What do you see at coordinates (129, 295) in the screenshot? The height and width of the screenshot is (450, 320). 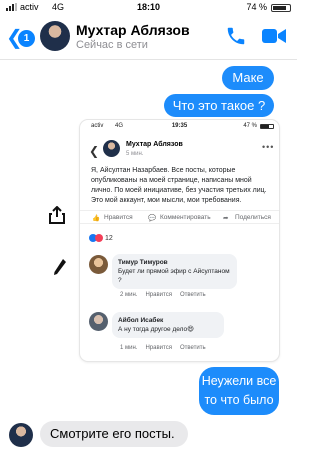 I see `comment-time: 2 мин.` at bounding box center [129, 295].